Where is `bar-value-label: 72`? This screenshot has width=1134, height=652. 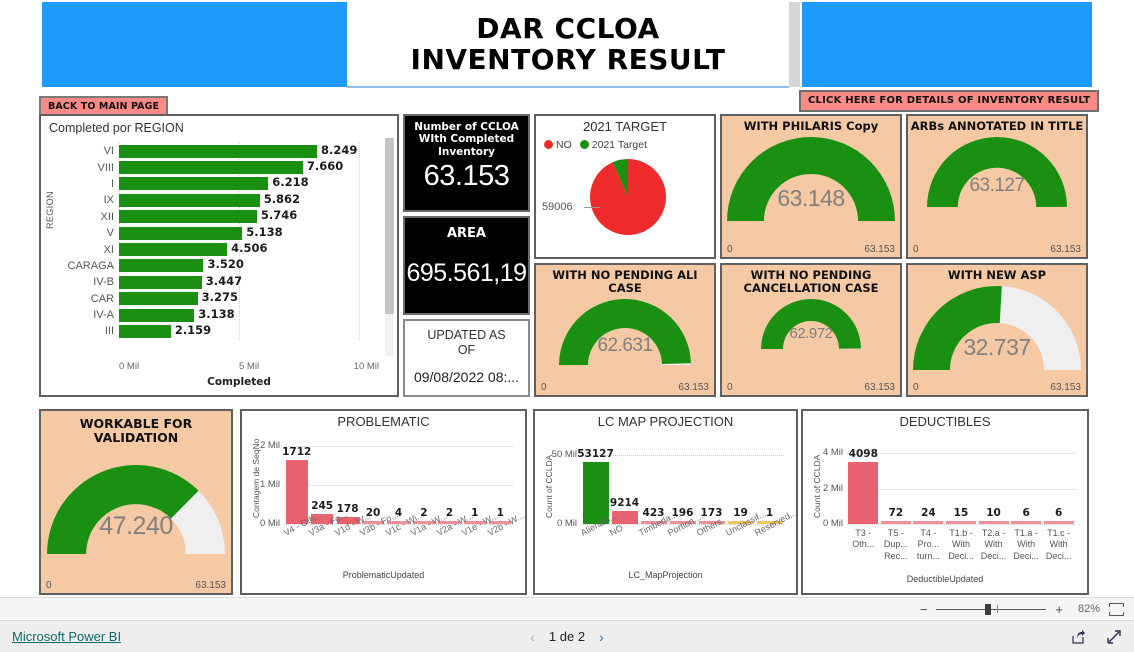 bar-value-label: 72 is located at coordinates (896, 513).